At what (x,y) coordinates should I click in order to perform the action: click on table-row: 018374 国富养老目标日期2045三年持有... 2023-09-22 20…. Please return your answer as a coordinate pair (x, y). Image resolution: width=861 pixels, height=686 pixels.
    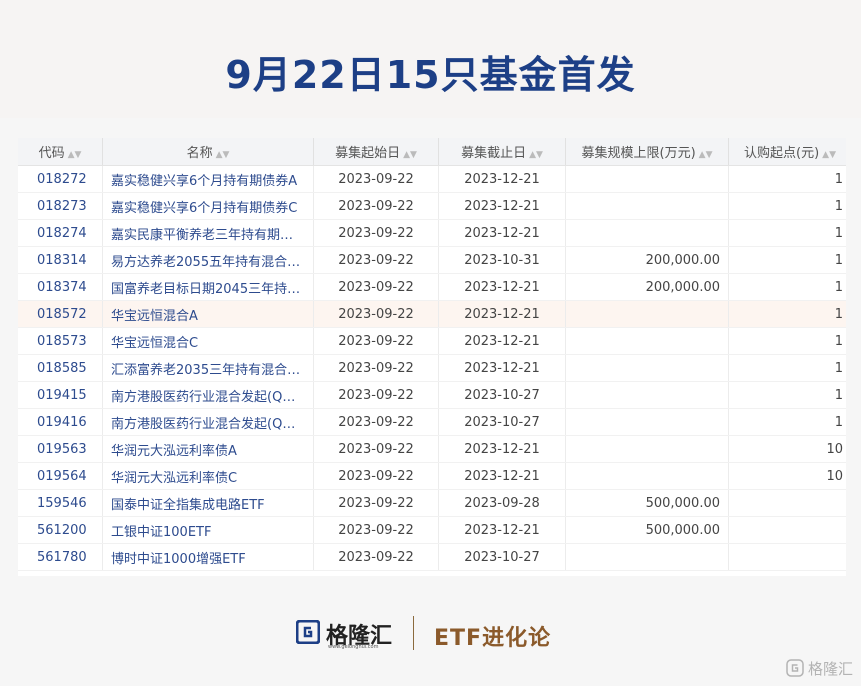
    Looking at the image, I should click on (432, 287).